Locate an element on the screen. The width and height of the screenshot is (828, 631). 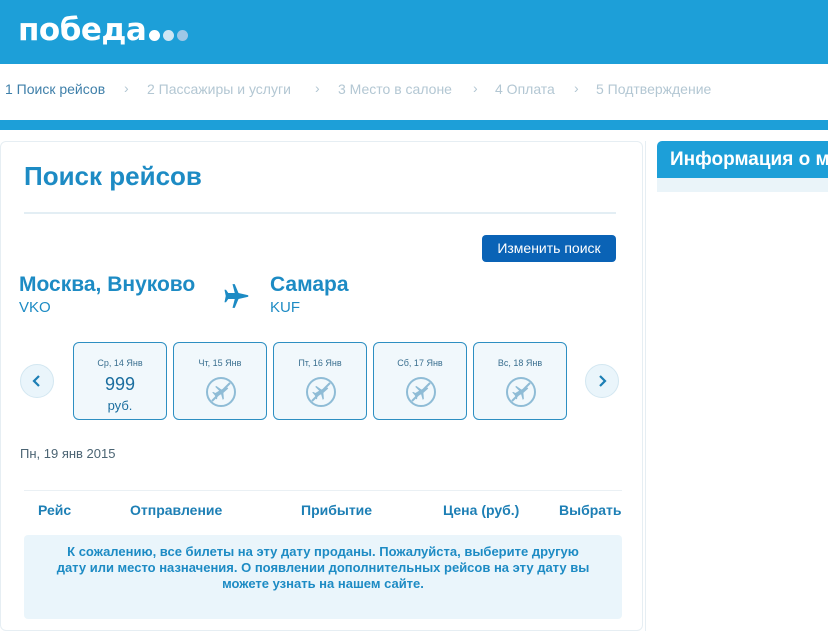
step-passengers: 2 Пассажиры и услуги is located at coordinates (219, 89).